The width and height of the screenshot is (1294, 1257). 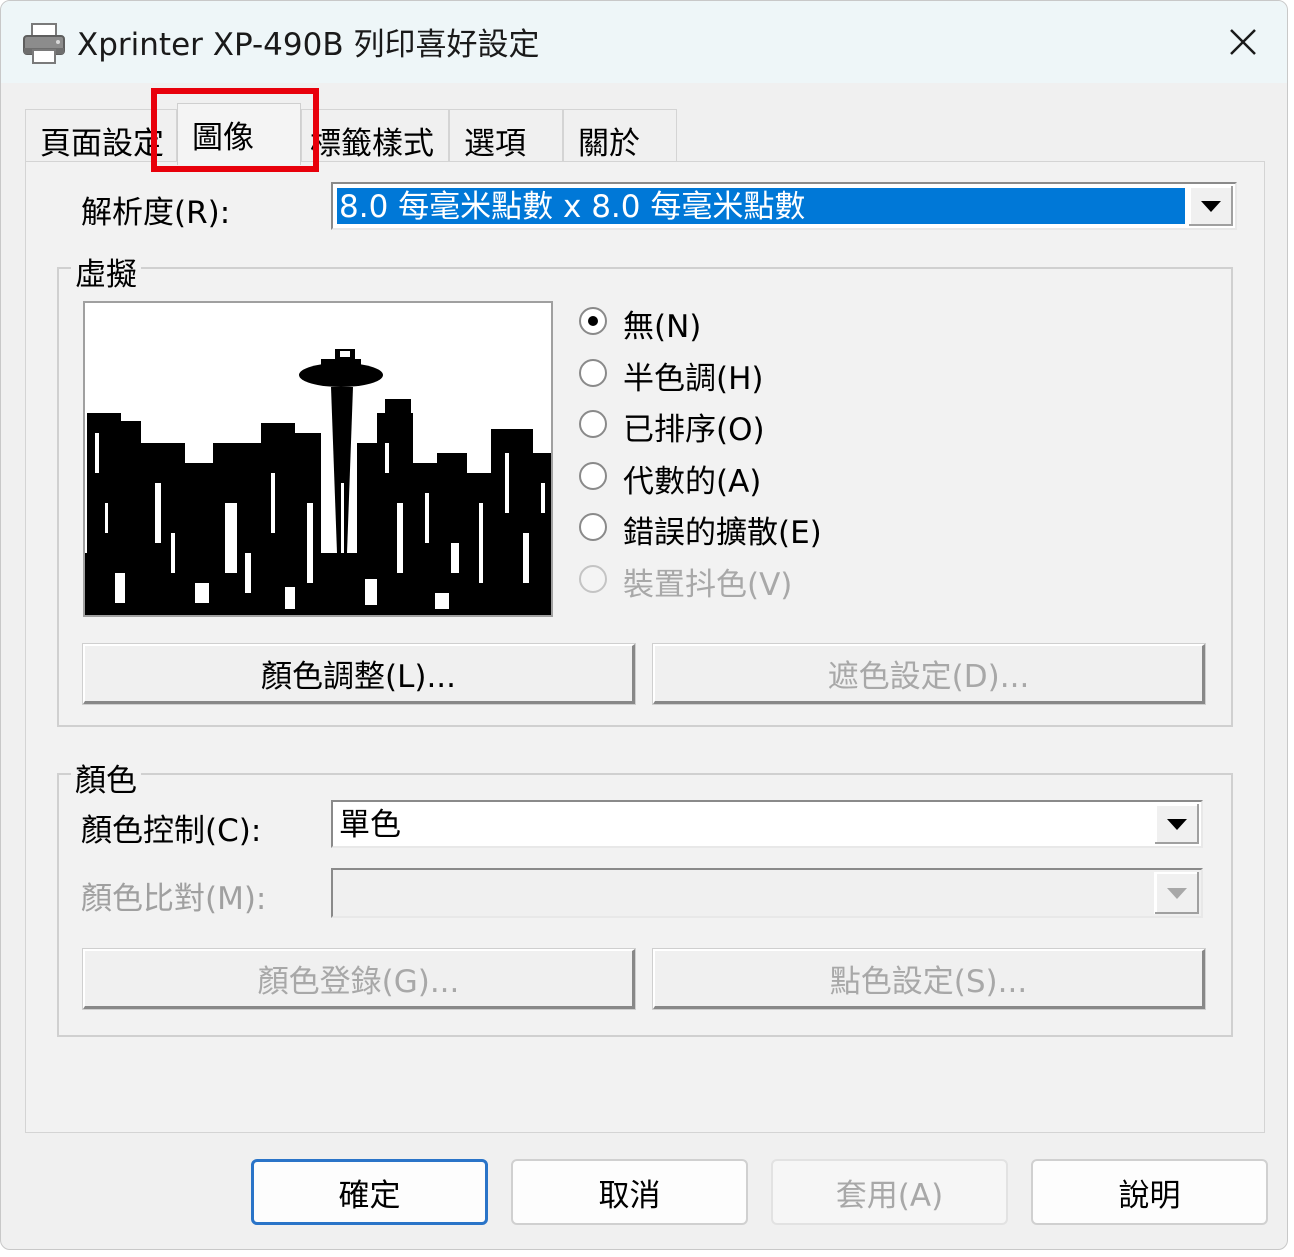 What do you see at coordinates (767, 824) in the screenshot?
I see `color-control-select: 單色` at bounding box center [767, 824].